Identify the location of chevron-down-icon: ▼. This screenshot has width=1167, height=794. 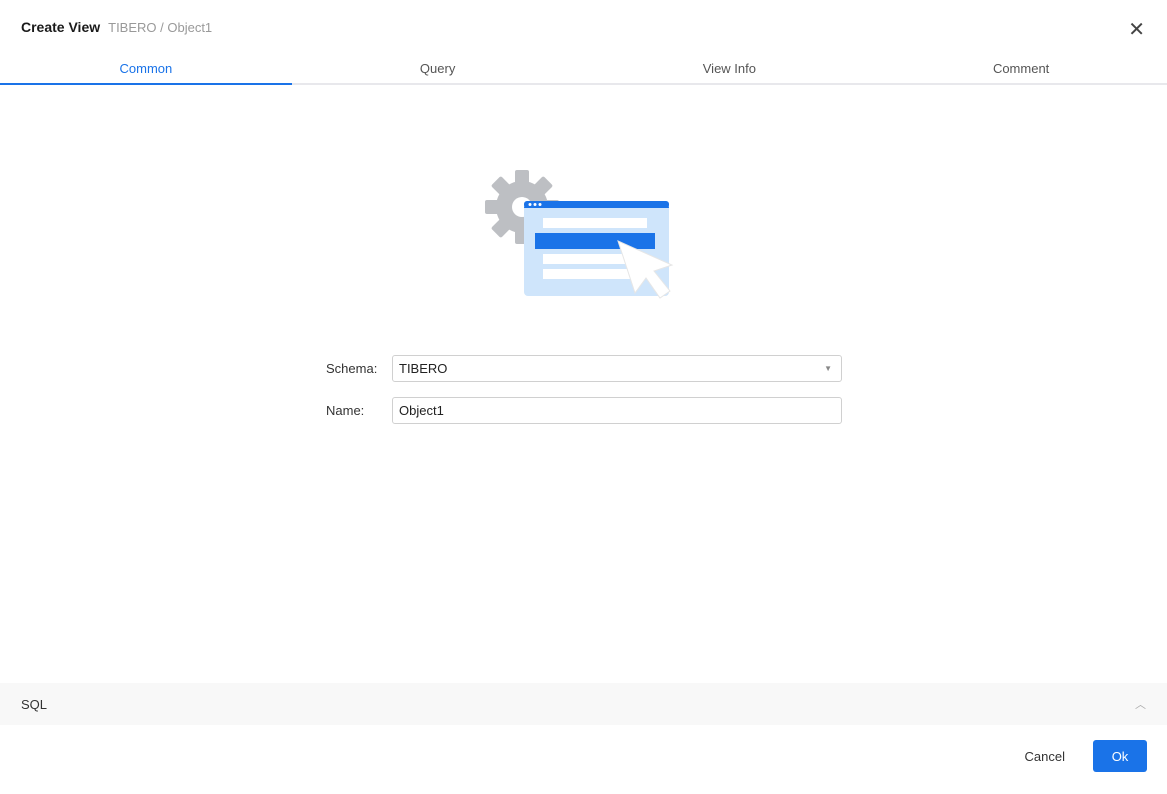
(828, 368).